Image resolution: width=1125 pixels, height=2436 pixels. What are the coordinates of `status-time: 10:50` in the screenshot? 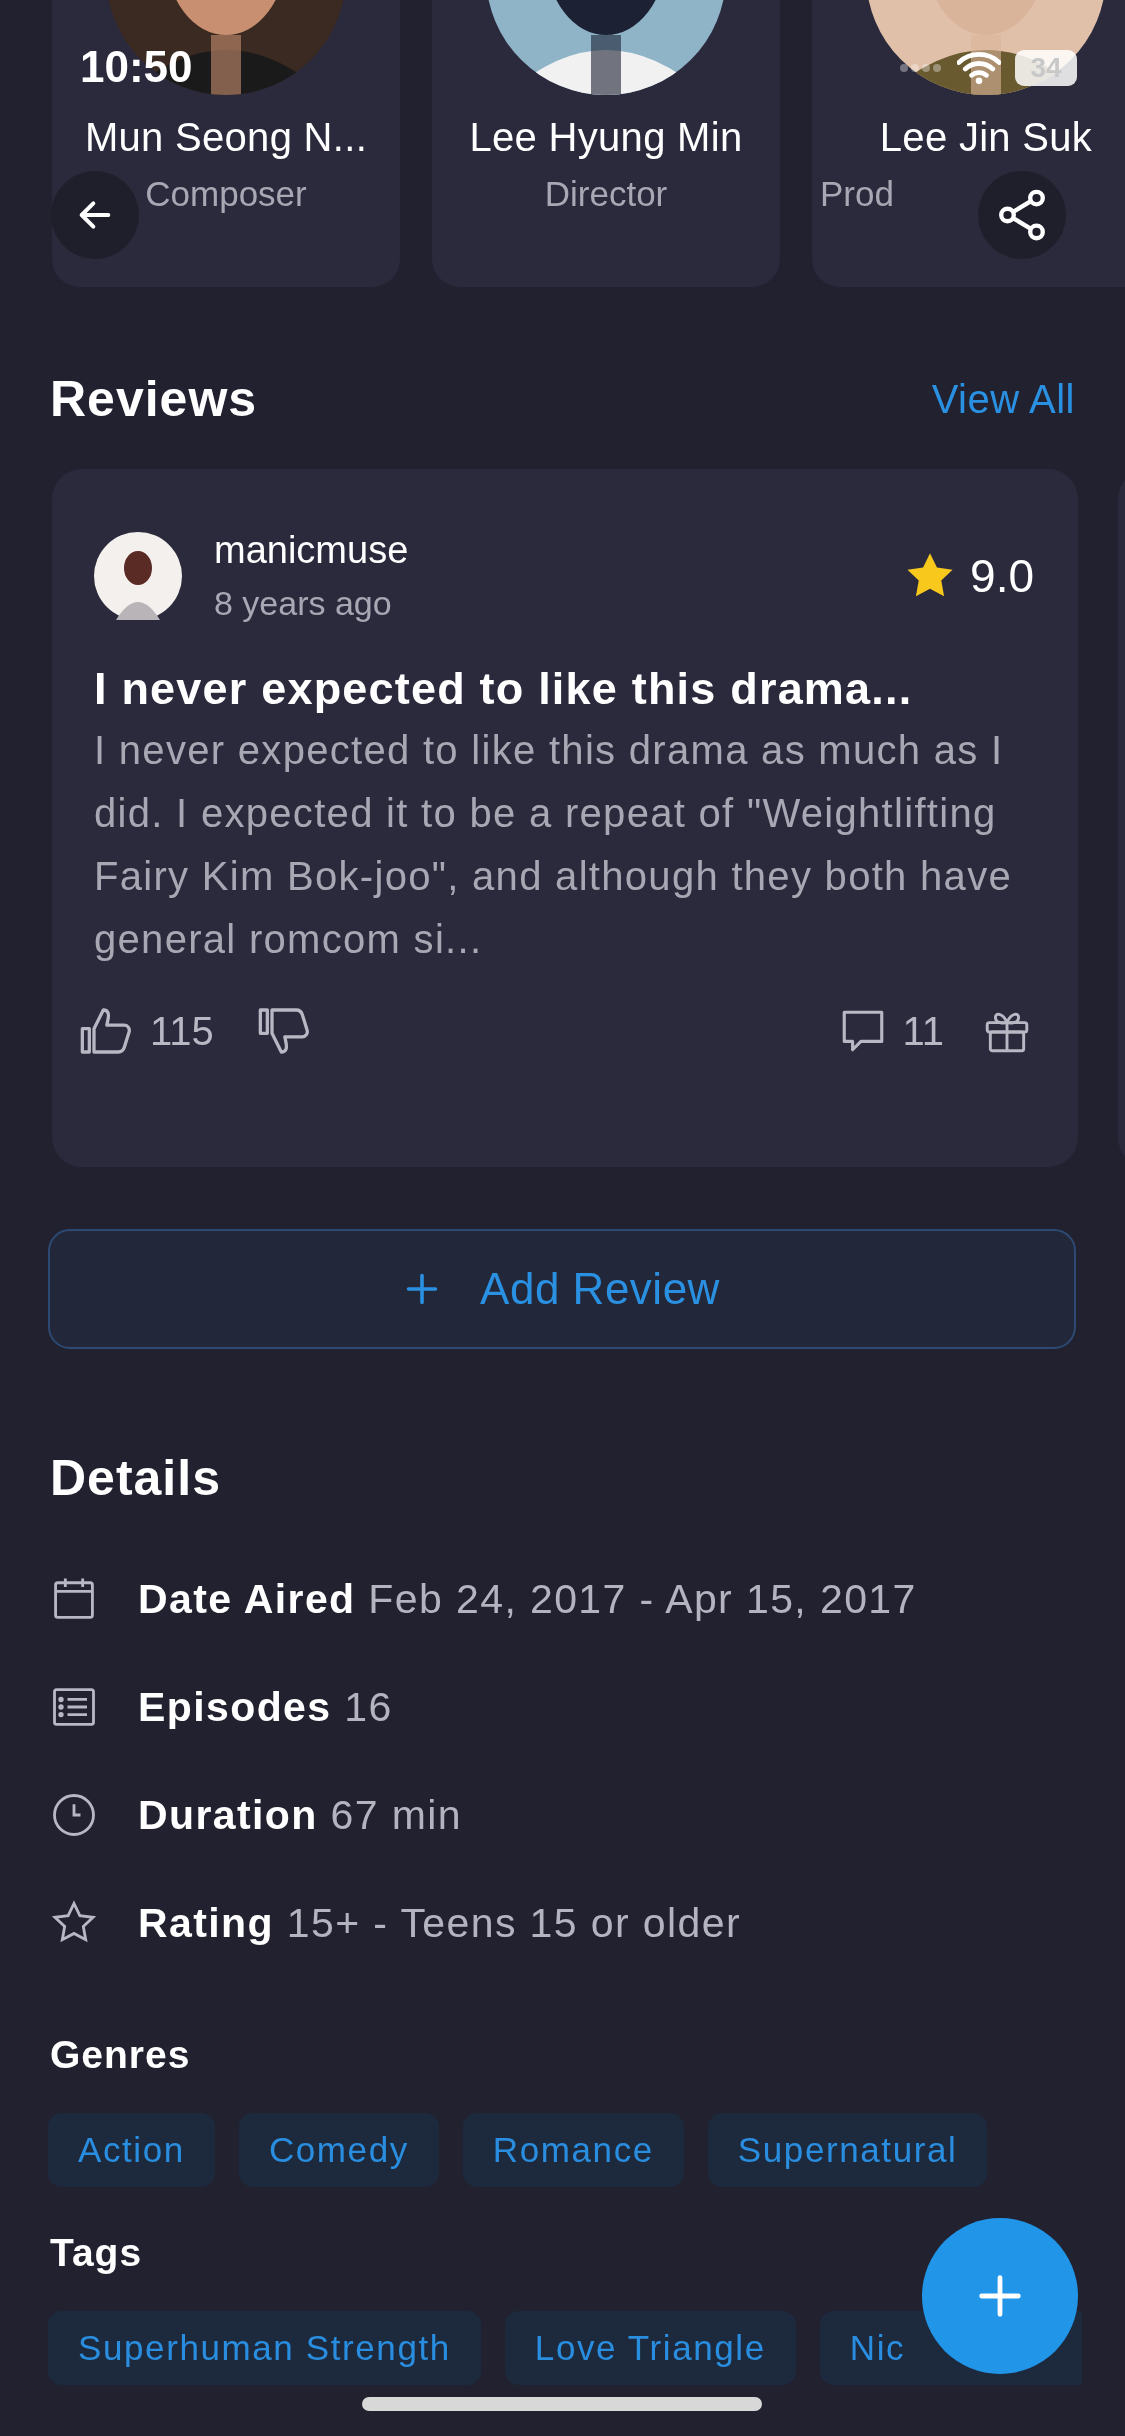 It's located at (136, 67).